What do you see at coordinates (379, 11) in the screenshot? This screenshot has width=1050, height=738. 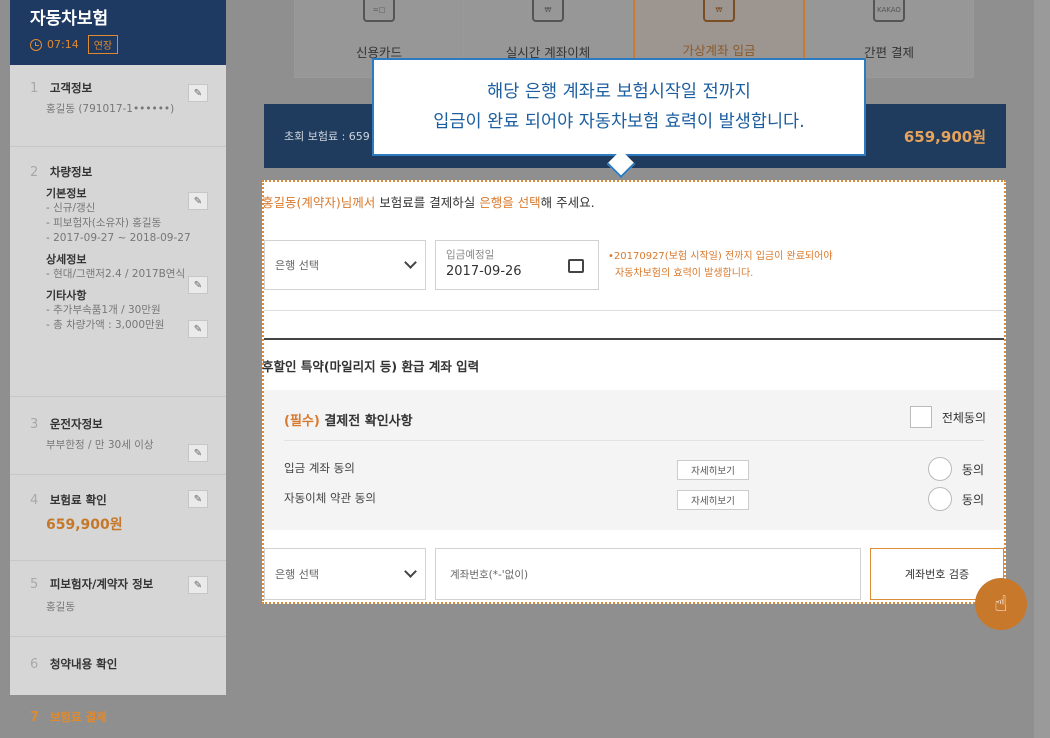 I see `card-icon: =□` at bounding box center [379, 11].